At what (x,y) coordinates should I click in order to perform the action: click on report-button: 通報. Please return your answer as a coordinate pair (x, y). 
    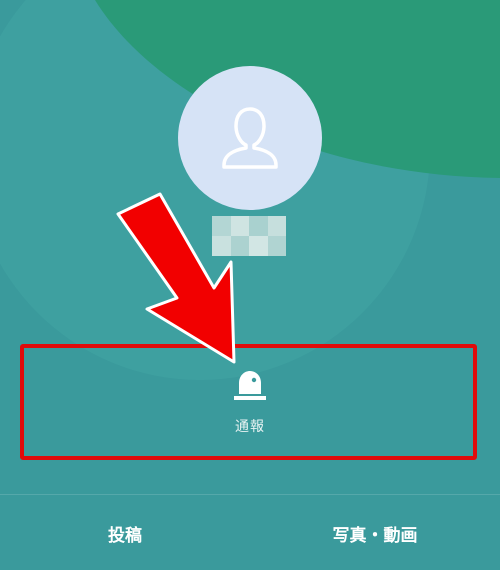
    Looking at the image, I should click on (250, 408).